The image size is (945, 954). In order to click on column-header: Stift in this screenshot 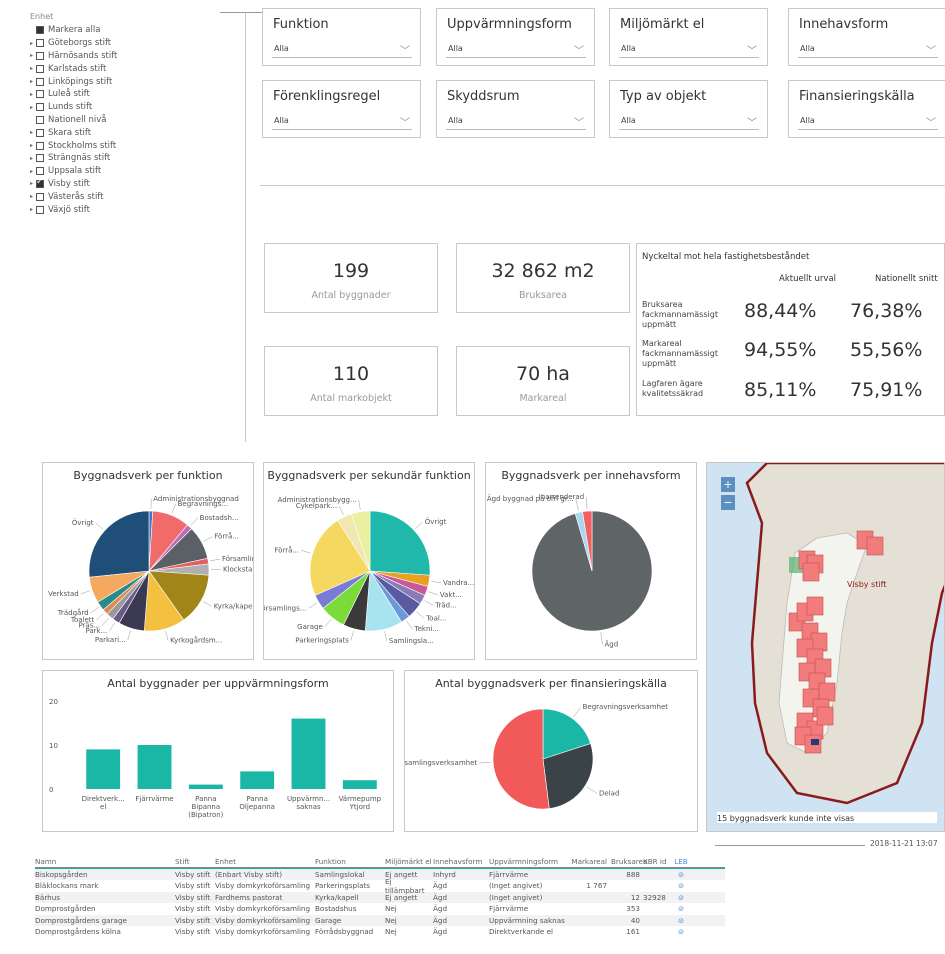, I will do `click(195, 861)`.